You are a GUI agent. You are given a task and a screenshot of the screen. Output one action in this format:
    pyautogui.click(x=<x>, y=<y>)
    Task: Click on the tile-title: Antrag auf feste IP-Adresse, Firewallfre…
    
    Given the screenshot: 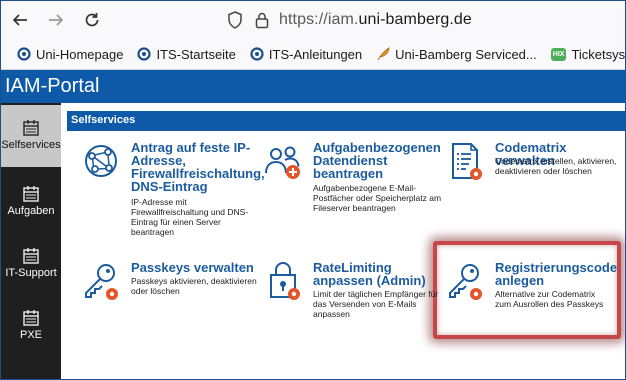 What is the action you would take?
    pyautogui.click(x=198, y=167)
    